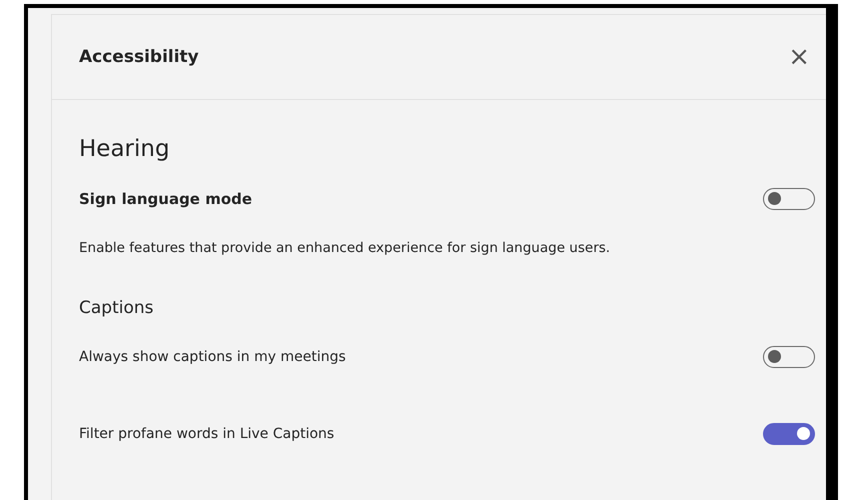  I want to click on close-button: ×, so click(799, 57).